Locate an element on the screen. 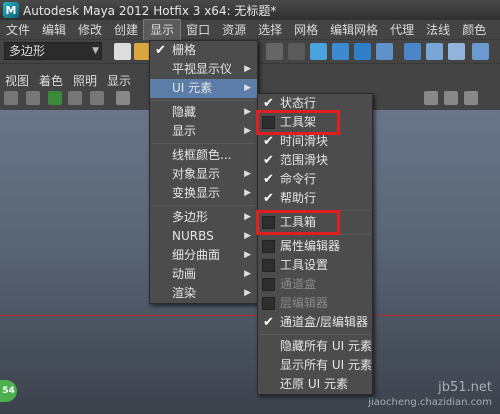 Image resolution: width=500 pixels, height=414 pixels. xray-icon is located at coordinates (451, 98).